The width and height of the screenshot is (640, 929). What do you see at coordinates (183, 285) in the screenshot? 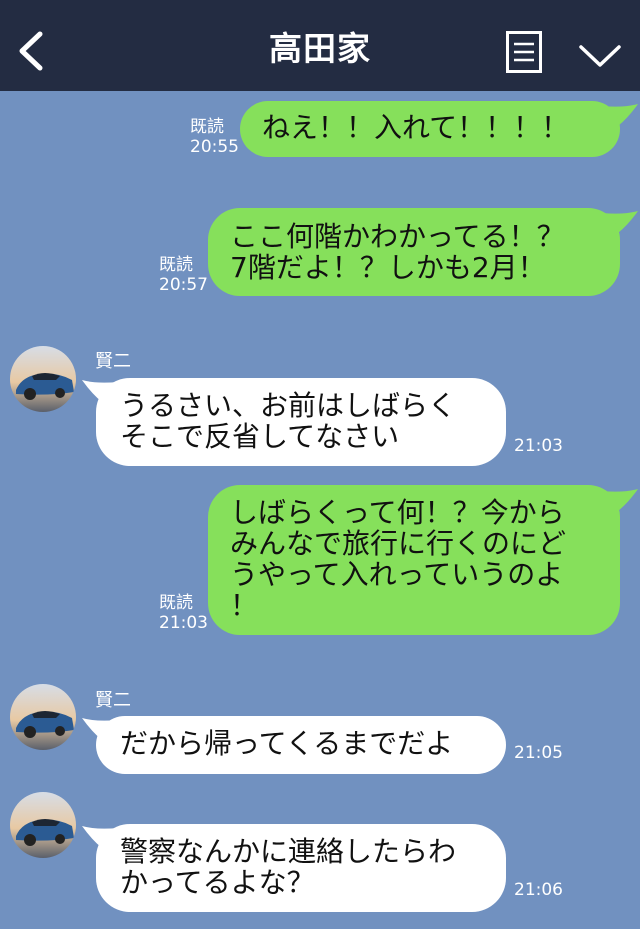
I see `message-time: 20:57` at bounding box center [183, 285].